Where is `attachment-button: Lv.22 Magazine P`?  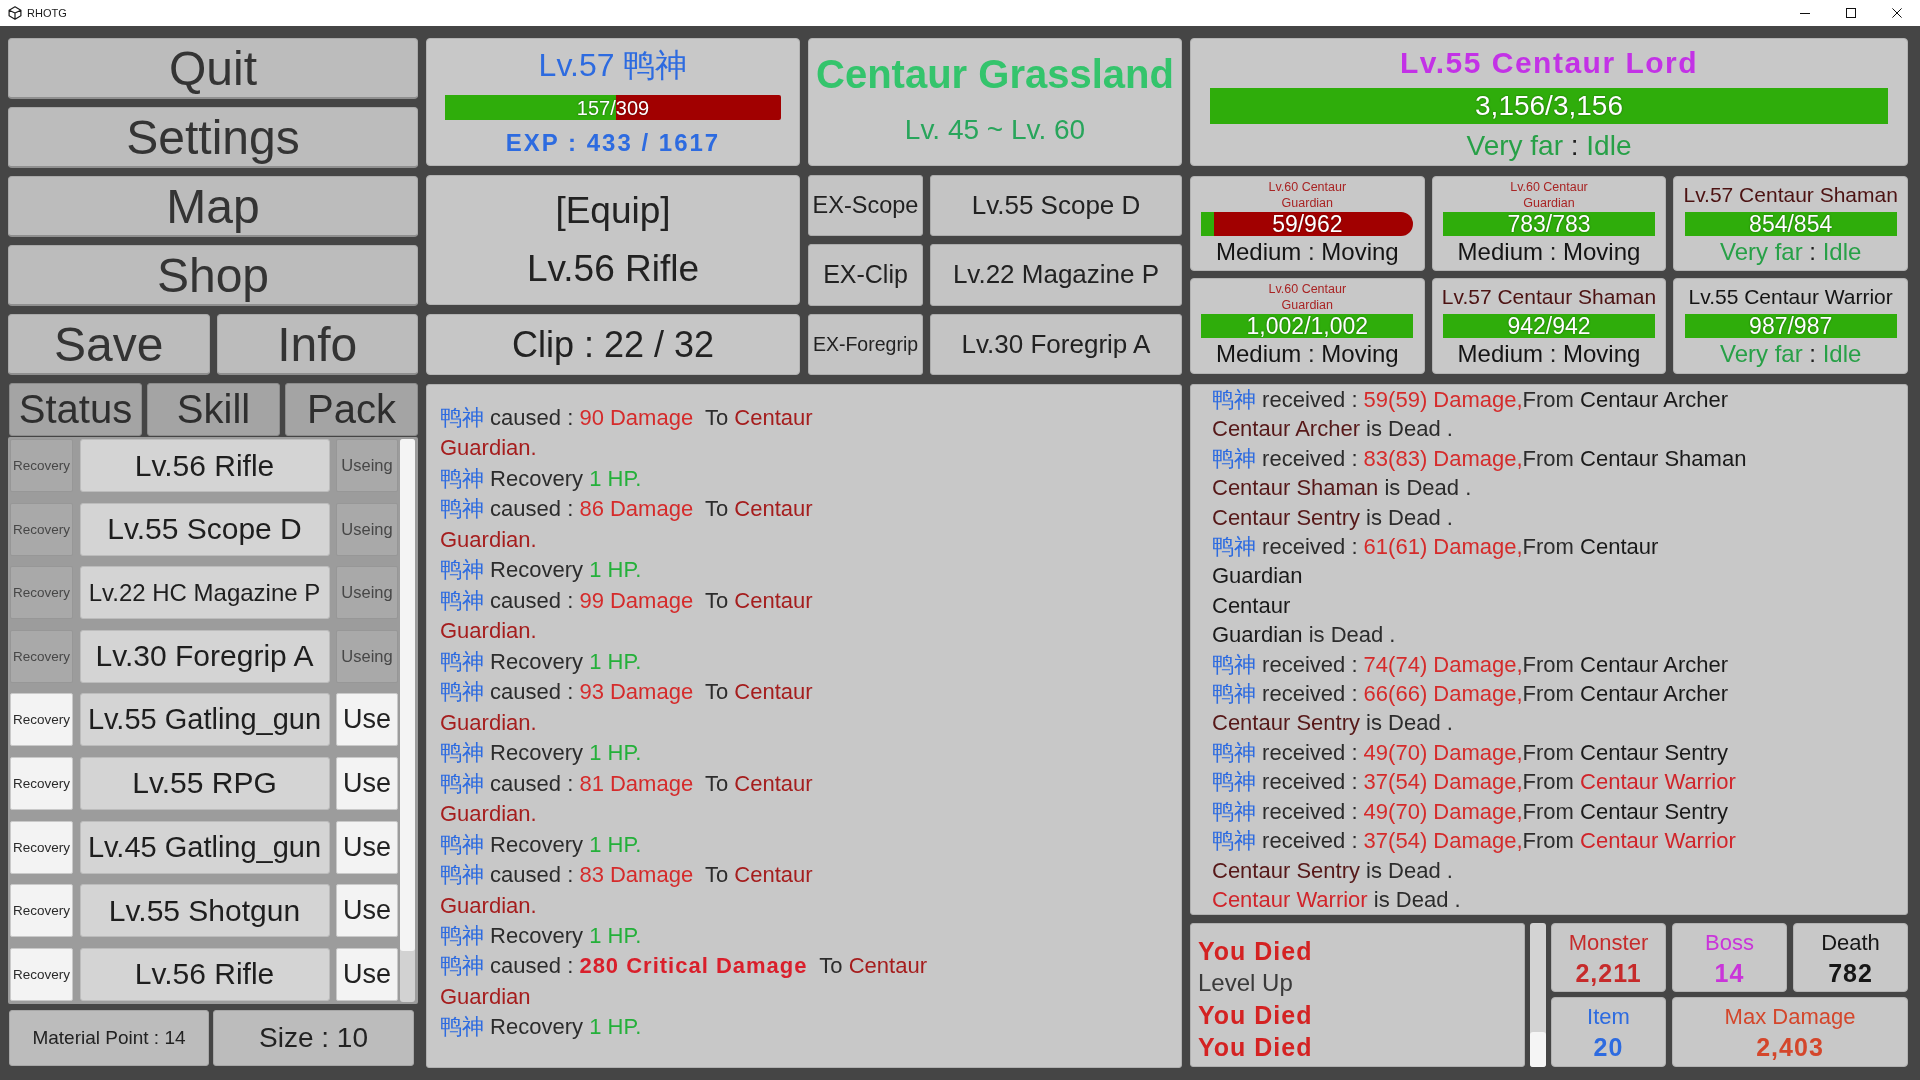 attachment-button: Lv.22 Magazine P is located at coordinates (1056, 275).